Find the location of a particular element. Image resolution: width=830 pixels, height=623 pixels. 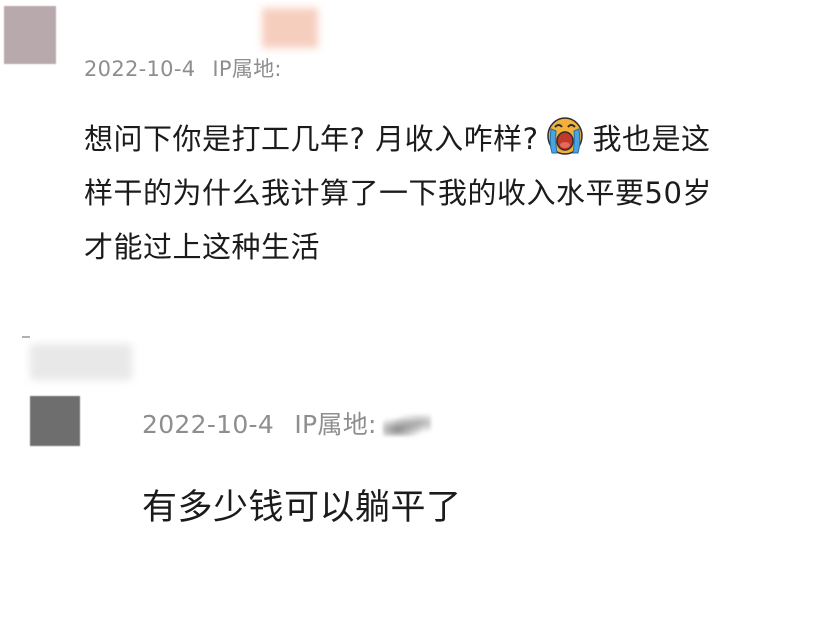

comment-line-2: 样干的为什么我计算了一下我的收入水平要50岁 is located at coordinates (398, 193).